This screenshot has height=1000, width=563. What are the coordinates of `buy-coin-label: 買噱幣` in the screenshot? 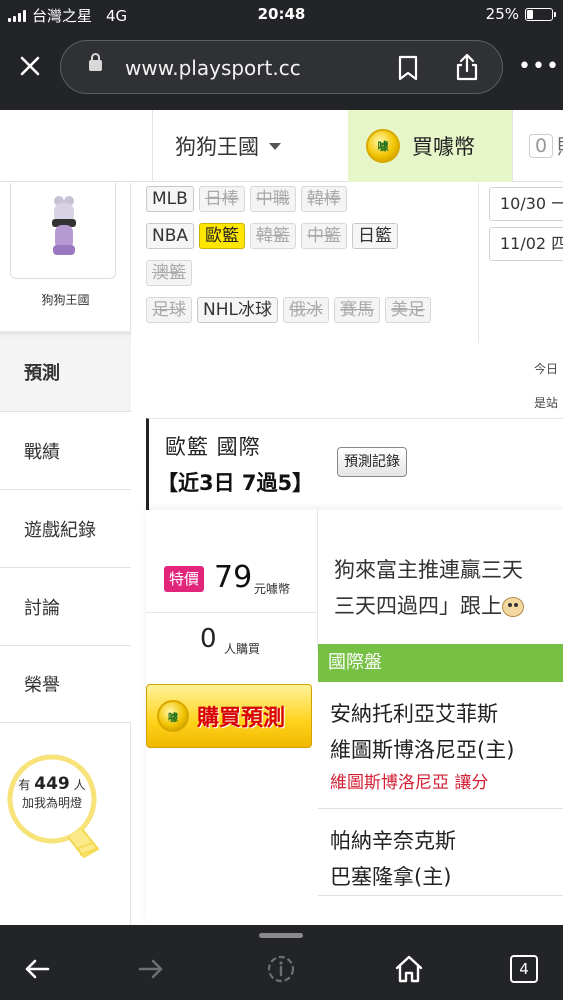 It's located at (443, 147).